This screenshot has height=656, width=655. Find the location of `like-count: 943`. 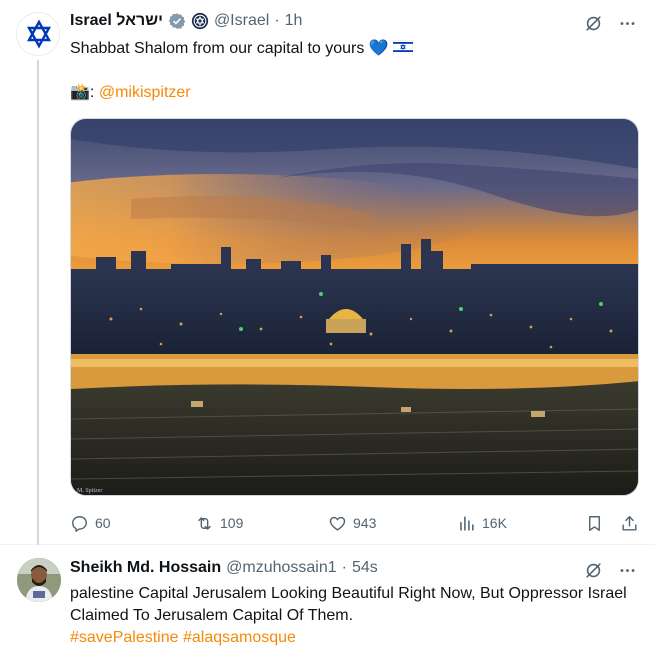

like-count: 943 is located at coordinates (365, 523).